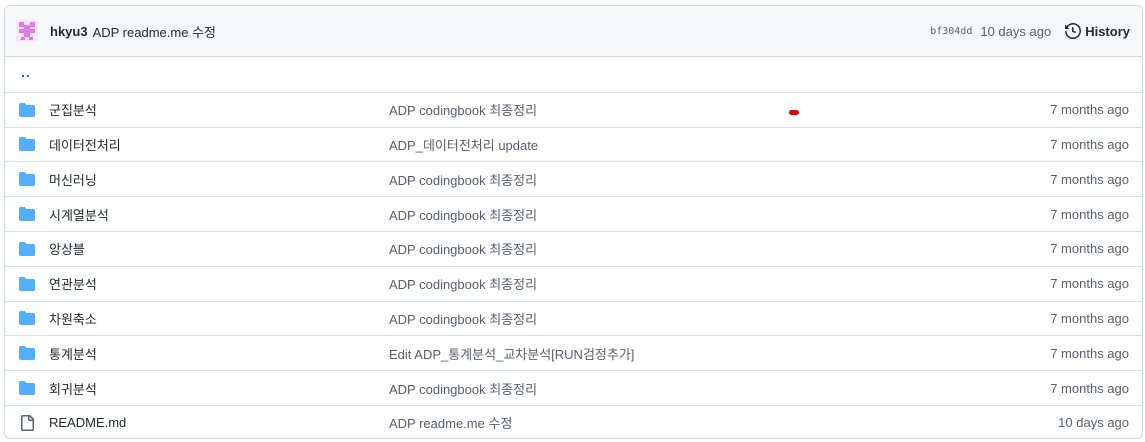  I want to click on commit-time: 10 days ago, so click(1016, 31).